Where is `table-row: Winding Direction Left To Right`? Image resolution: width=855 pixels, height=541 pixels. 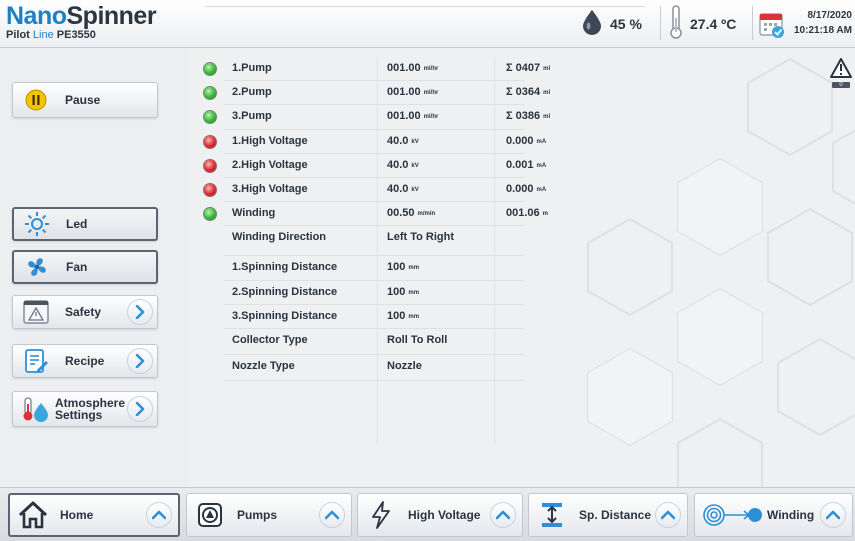 table-row: Winding Direction Left To Right is located at coordinates (394, 241).